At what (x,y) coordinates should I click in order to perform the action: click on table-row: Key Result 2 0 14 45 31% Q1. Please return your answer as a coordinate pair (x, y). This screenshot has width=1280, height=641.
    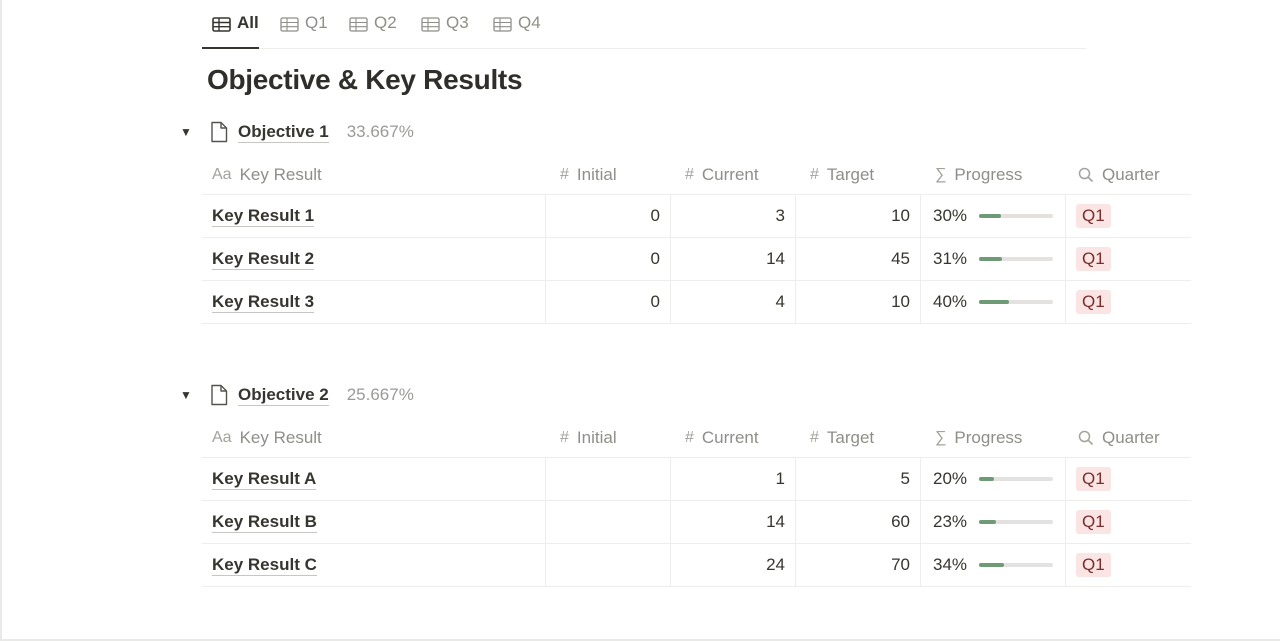
    Looking at the image, I should click on (696, 259).